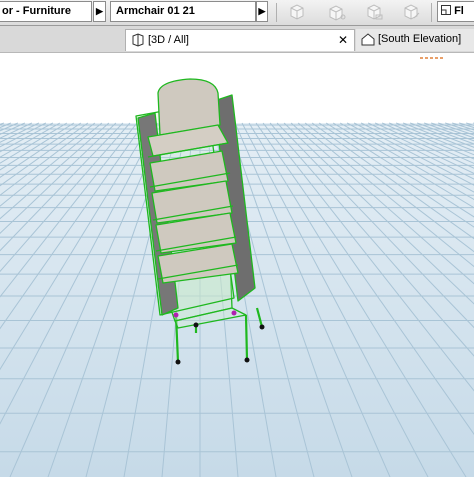 Image resolution: width=474 pixels, height=477 pixels. Describe the element at coordinates (420, 39) in the screenshot. I see `tab-south-label: [South Elevation]` at that location.